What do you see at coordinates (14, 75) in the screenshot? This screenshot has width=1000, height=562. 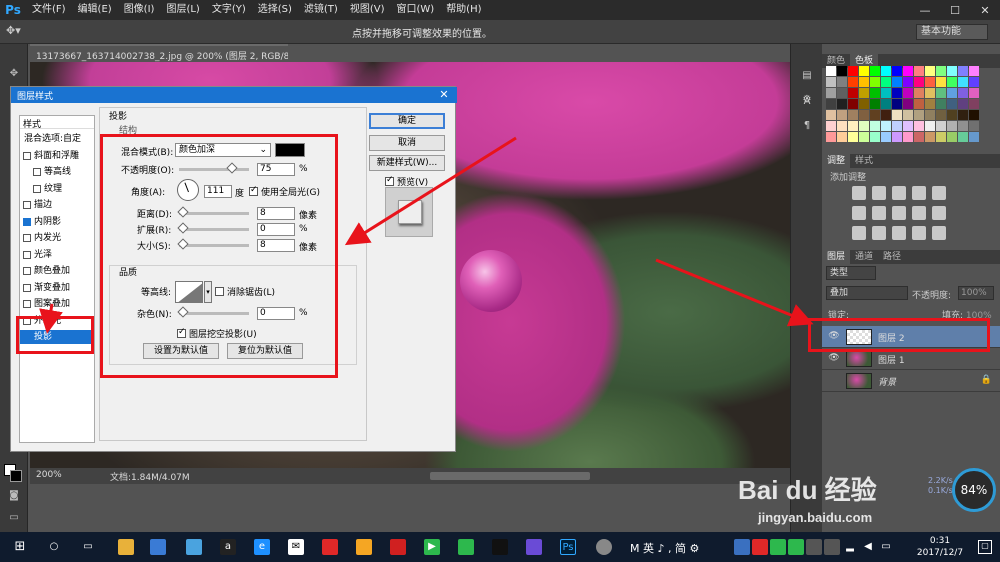 I see `move-tool-icon: ✥` at bounding box center [14, 75].